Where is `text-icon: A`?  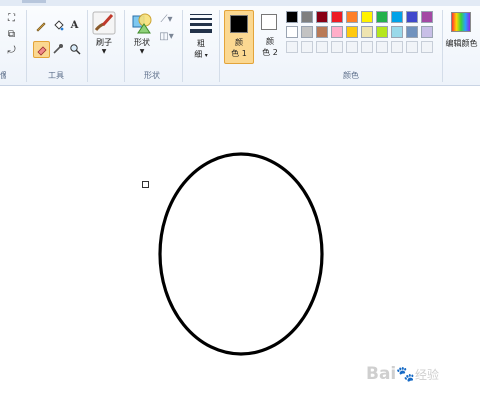
text-icon: A is located at coordinates (74, 25).